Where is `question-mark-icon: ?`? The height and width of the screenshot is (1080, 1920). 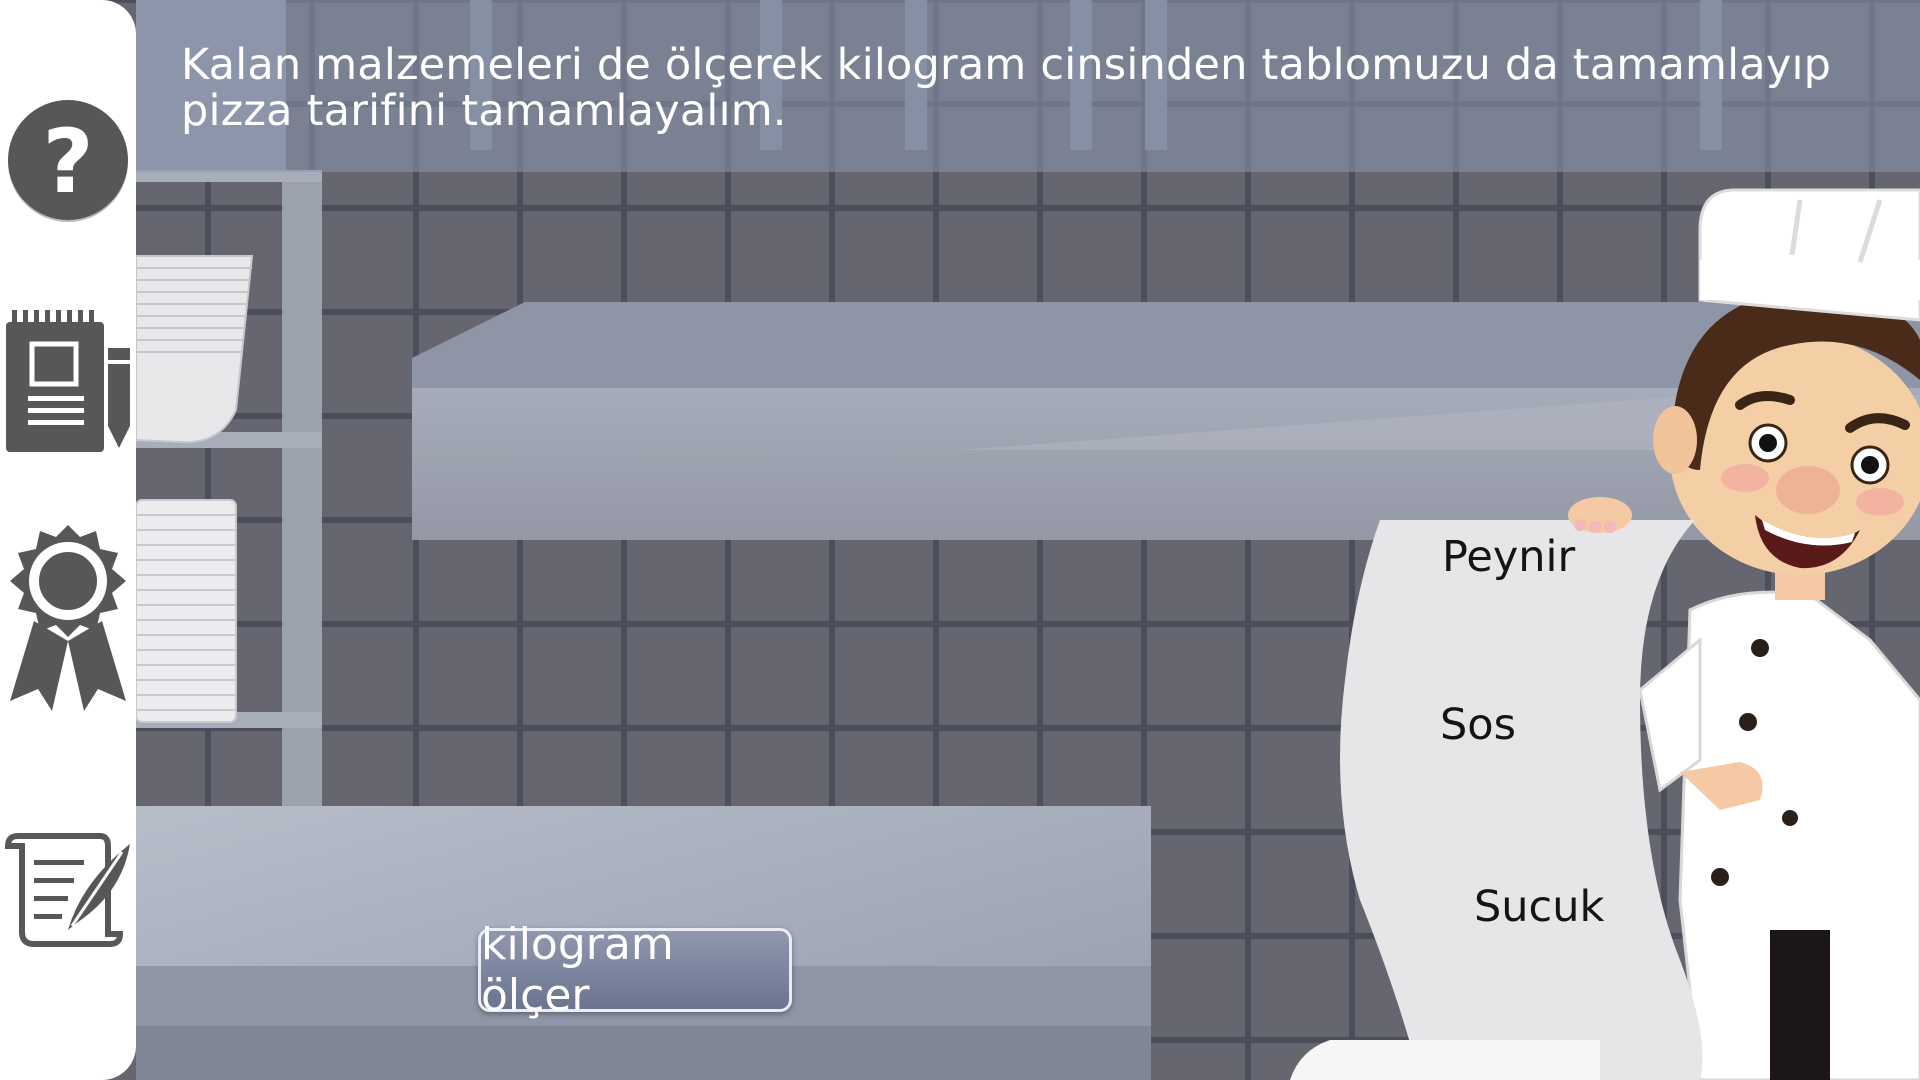 question-mark-icon: ? is located at coordinates (68, 161).